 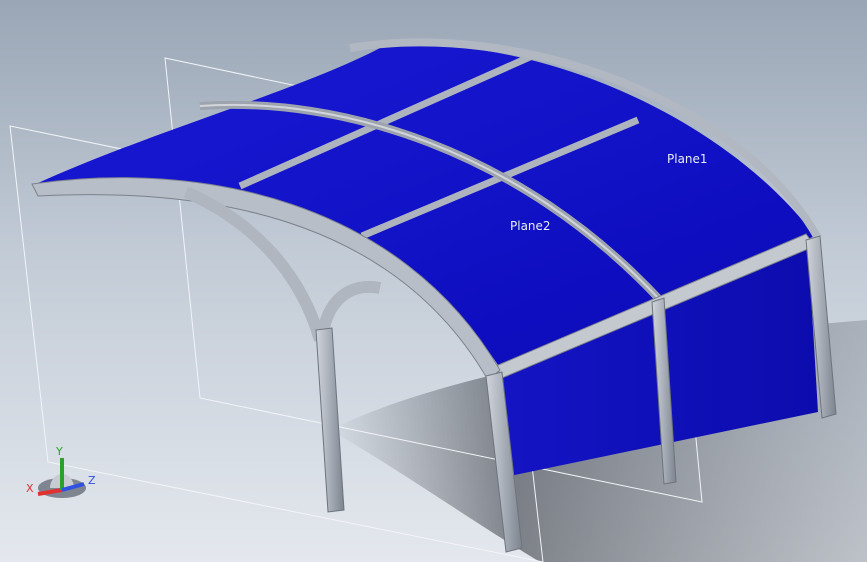 I want to click on triad-x-label: X, so click(x=30, y=488).